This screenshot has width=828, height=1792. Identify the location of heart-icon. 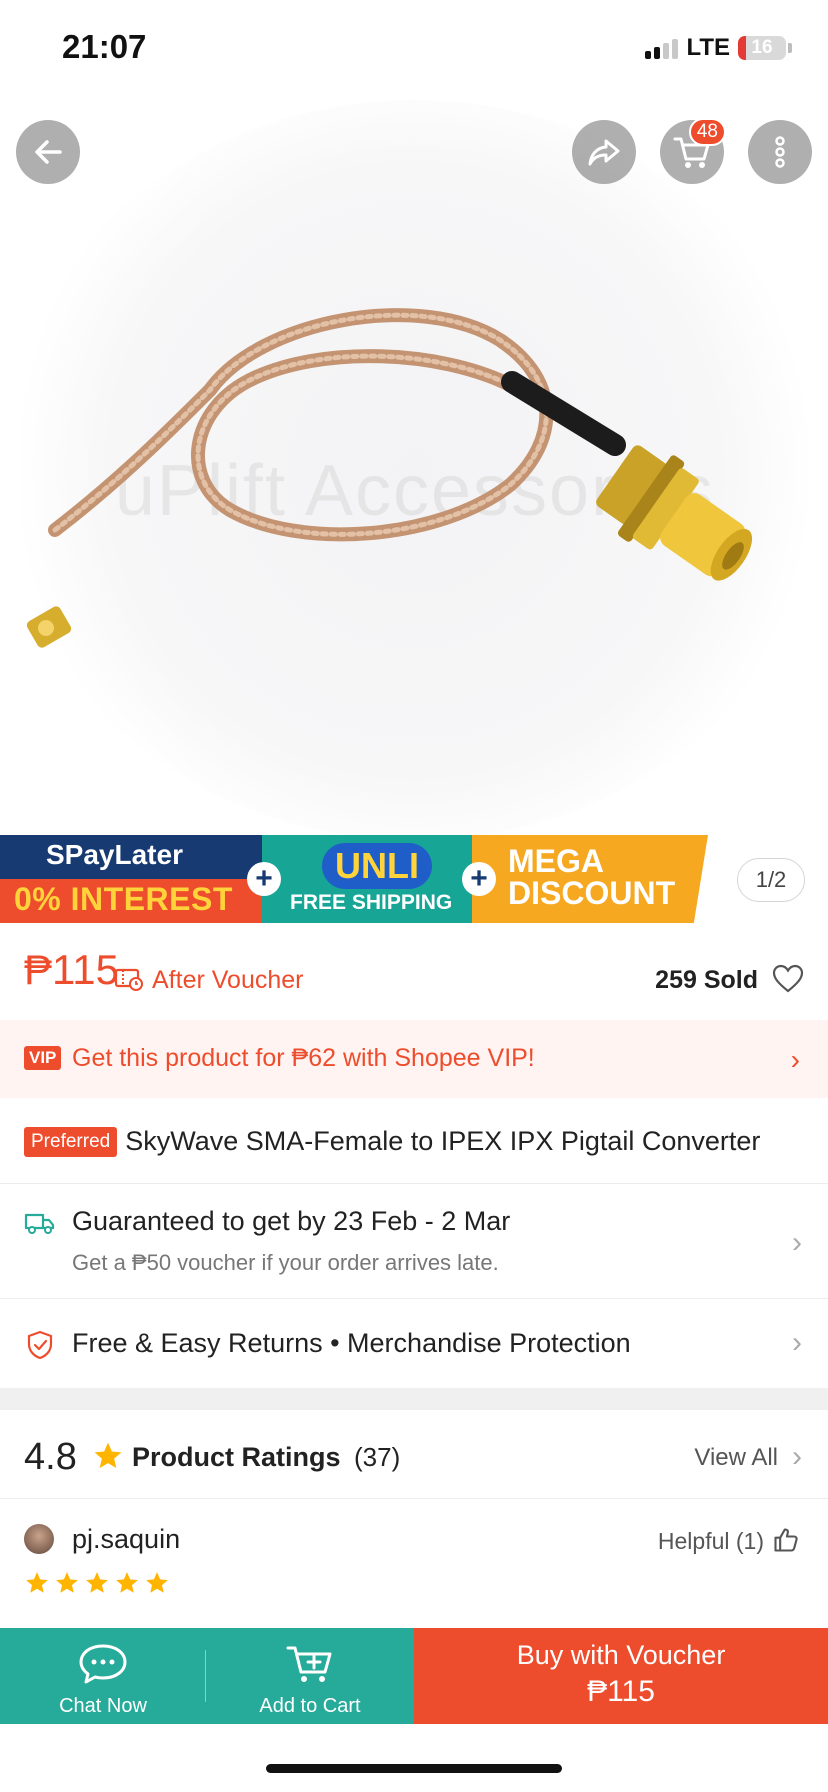
(788, 979).